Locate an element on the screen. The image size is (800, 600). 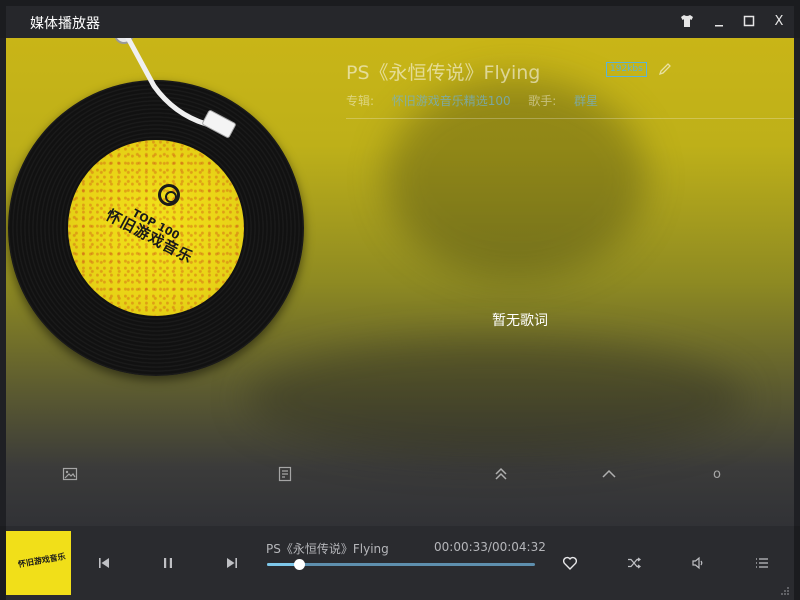
tonearm is located at coordinates (175, 88).